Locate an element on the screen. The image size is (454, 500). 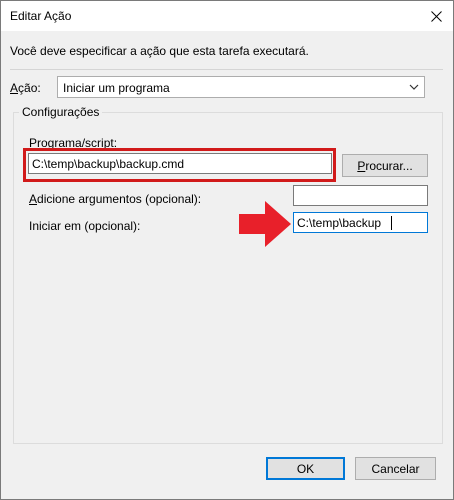
arguments-input is located at coordinates (360, 195).